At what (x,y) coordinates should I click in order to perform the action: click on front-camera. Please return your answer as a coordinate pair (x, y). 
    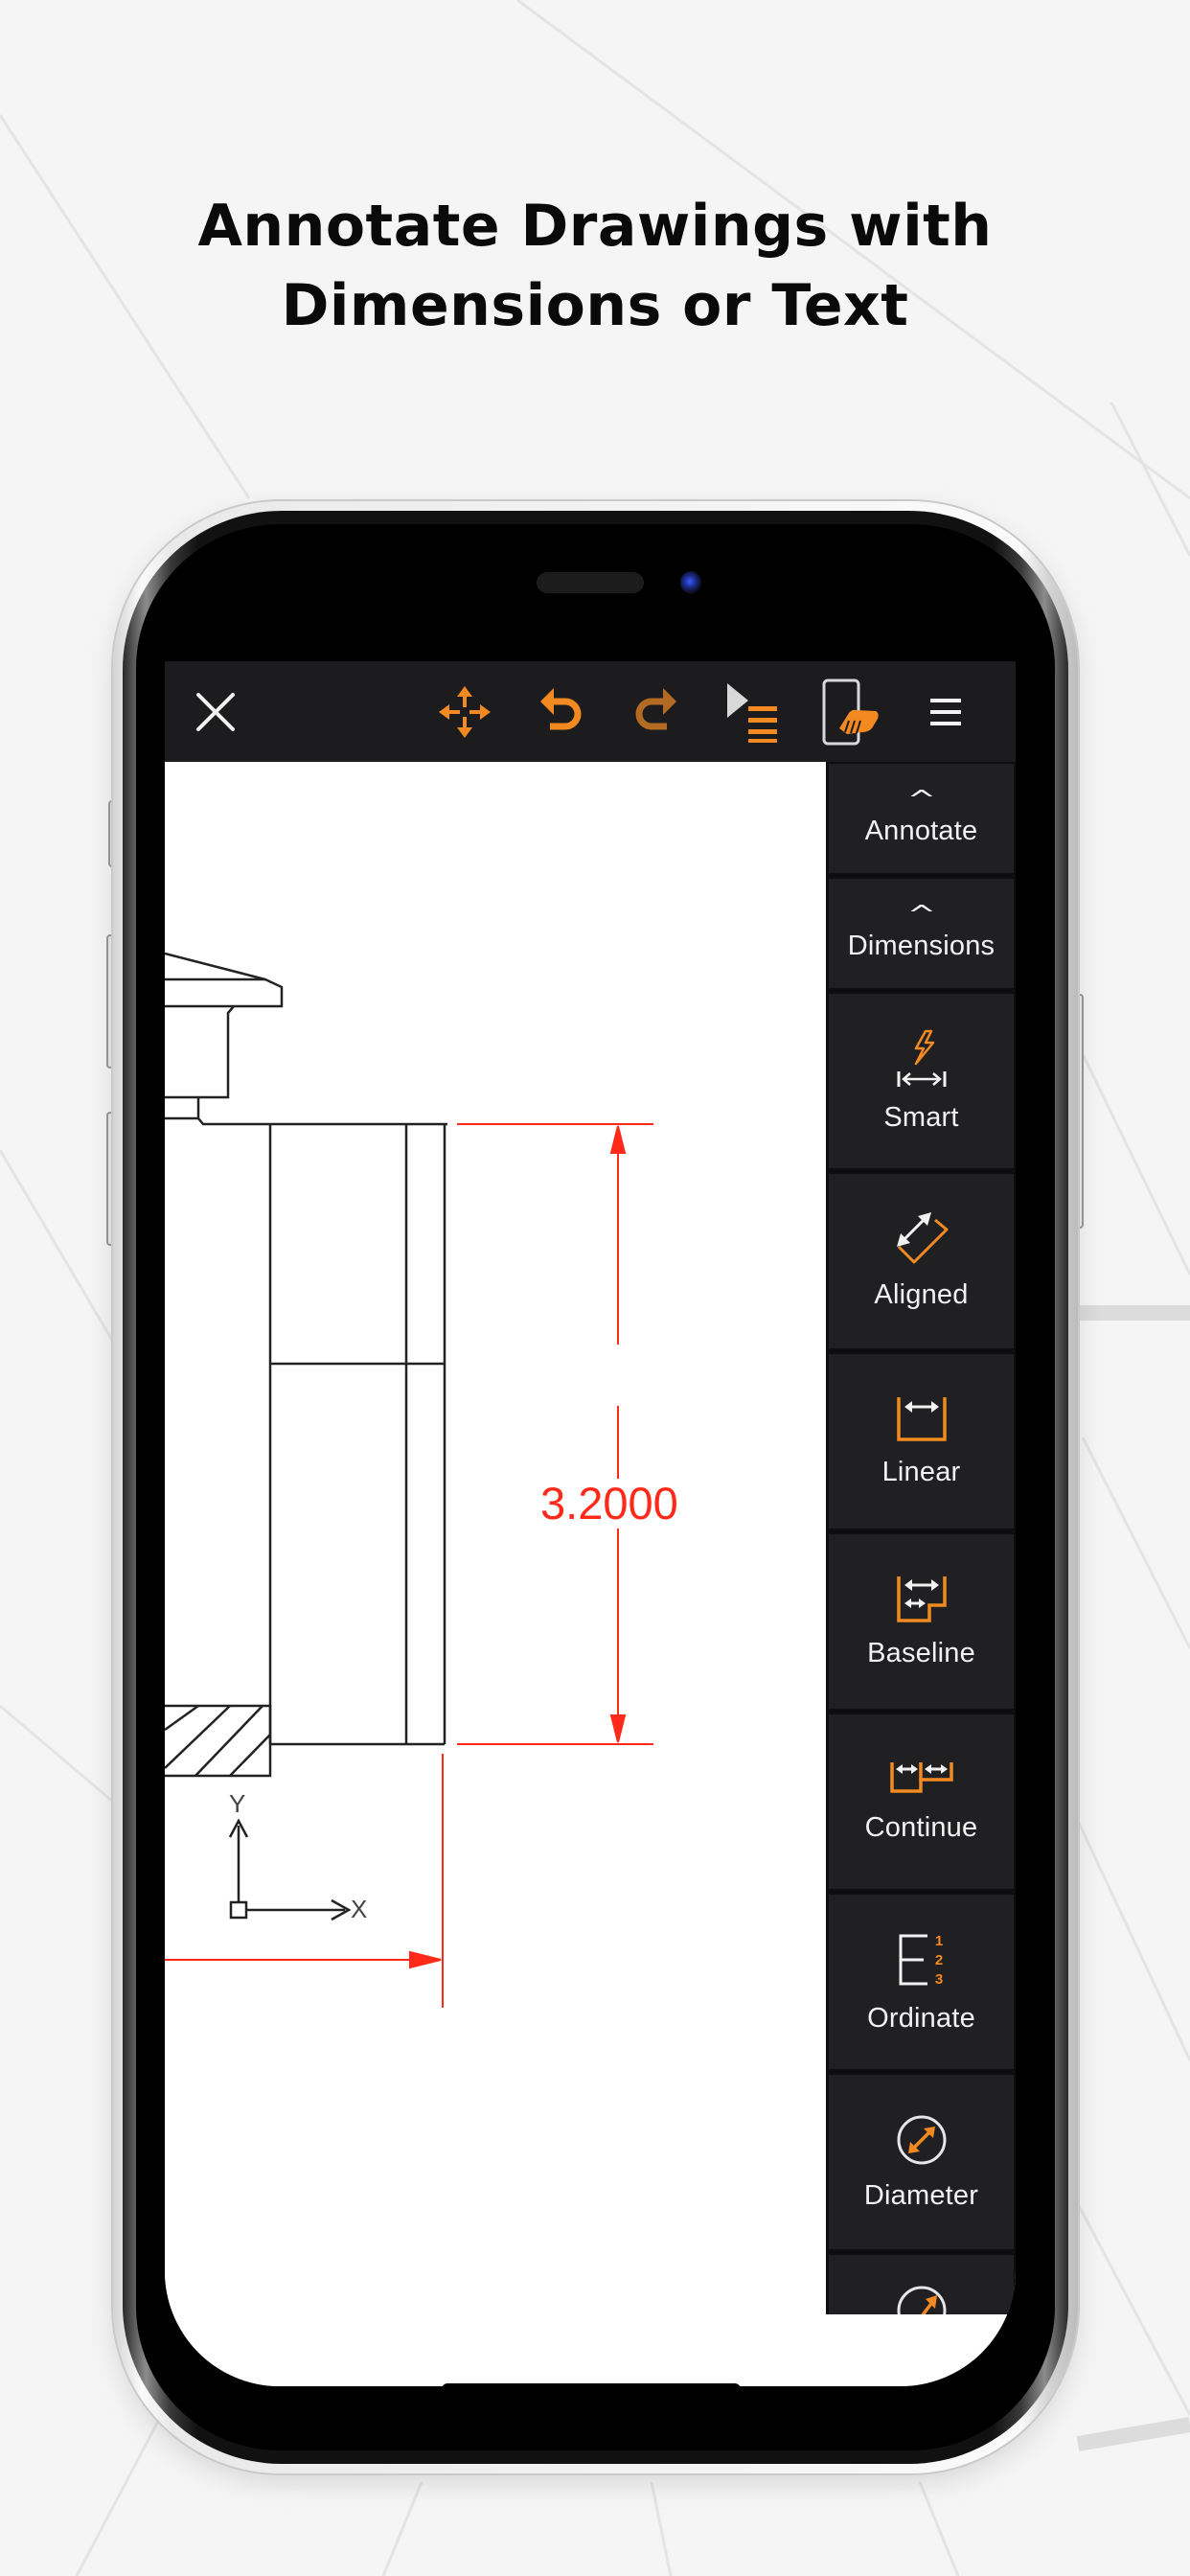
    Looking at the image, I should click on (691, 582).